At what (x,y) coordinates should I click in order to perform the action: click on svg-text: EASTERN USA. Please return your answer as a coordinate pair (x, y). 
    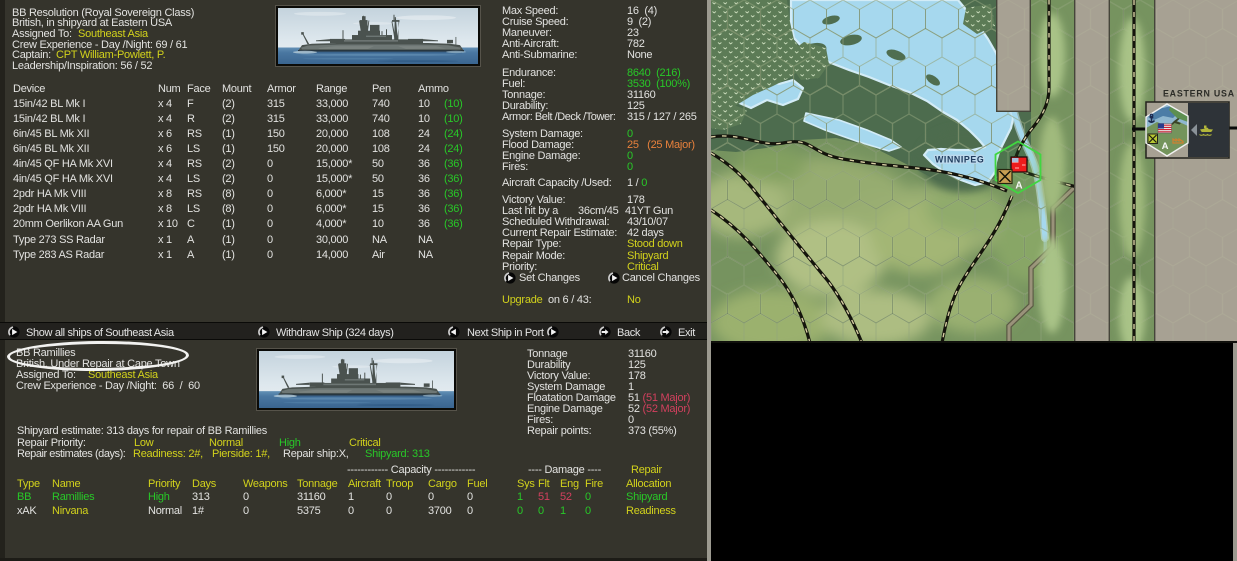
    Looking at the image, I should click on (1199, 94).